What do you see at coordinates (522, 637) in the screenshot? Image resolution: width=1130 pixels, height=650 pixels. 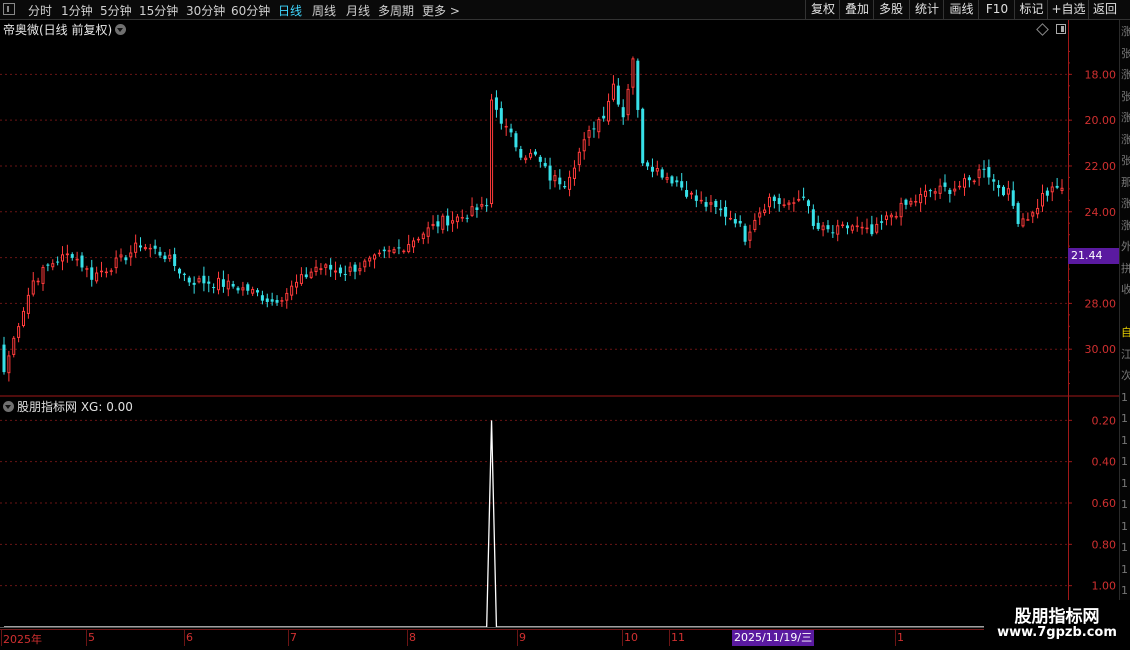 I see `date-tick-label: 9` at bounding box center [522, 637].